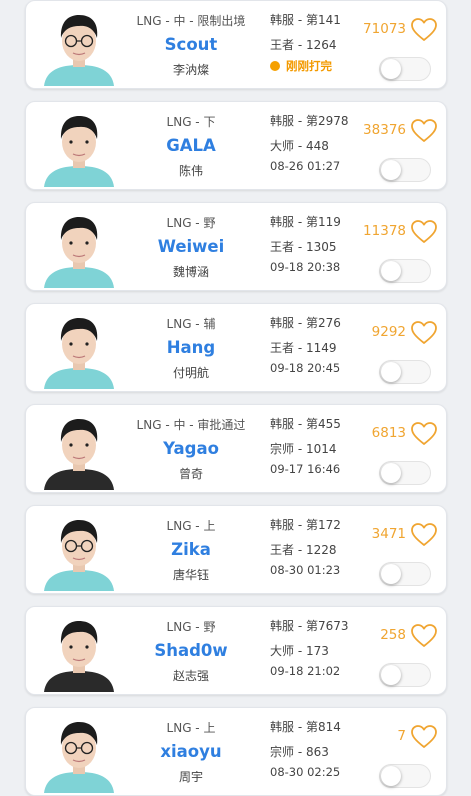 This screenshot has width=471, height=796. What do you see at coordinates (191, 650) in the screenshot?
I see `player-id-link: Shad0w` at bounding box center [191, 650].